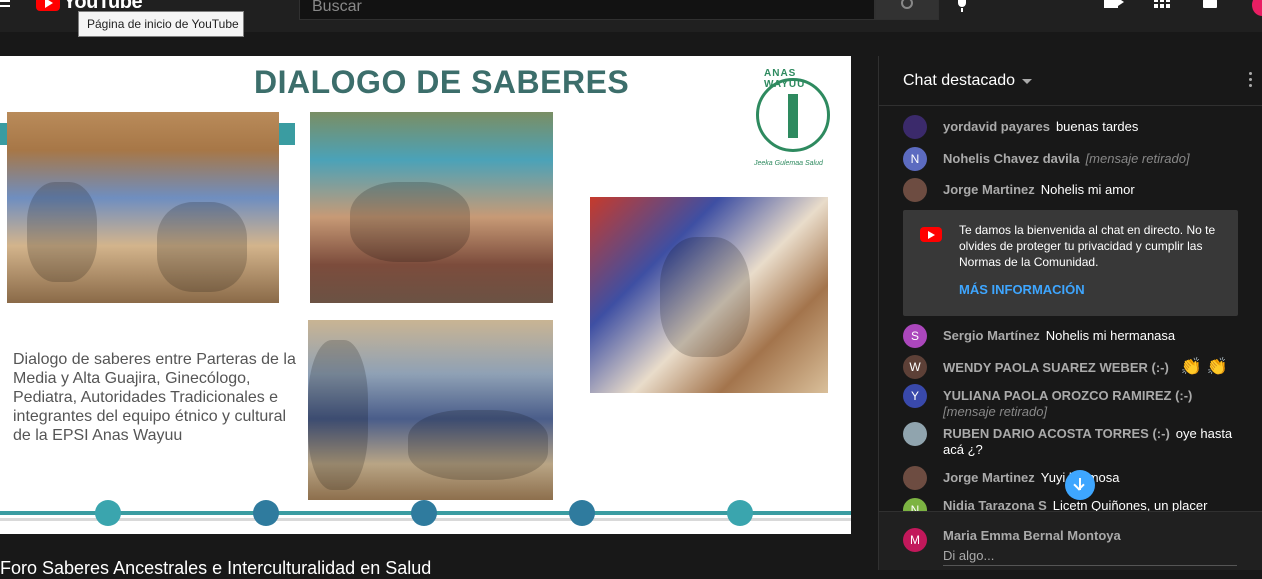 The image size is (1262, 579). What do you see at coordinates (1011, 158) in the screenshot?
I see `message-author: Nohelis Chavez davila` at bounding box center [1011, 158].